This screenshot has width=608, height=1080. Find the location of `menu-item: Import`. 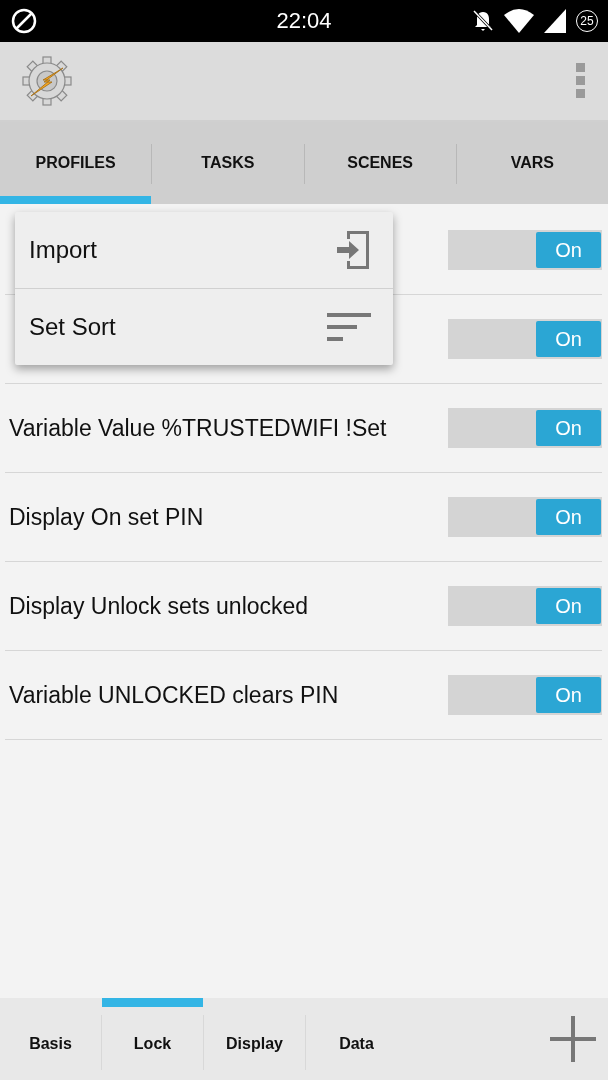

menu-item: Import is located at coordinates (204, 250).